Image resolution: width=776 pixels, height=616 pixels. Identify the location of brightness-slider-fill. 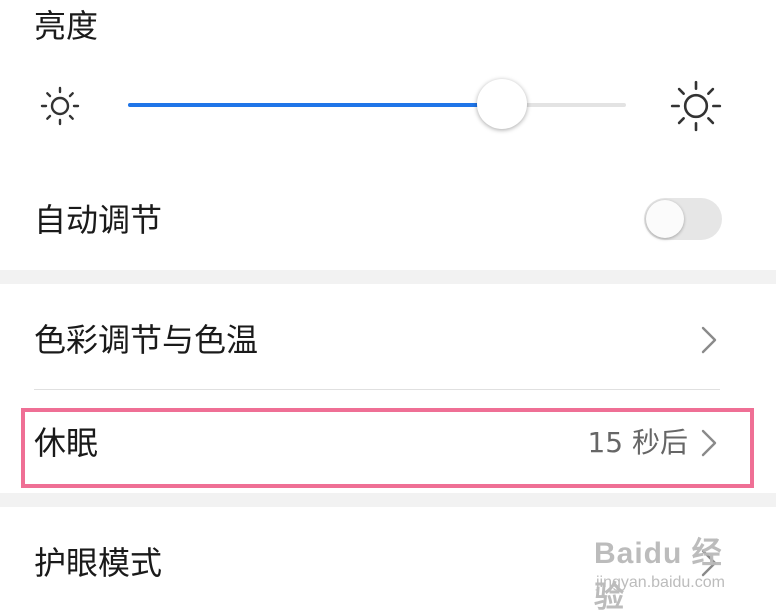
(315, 105).